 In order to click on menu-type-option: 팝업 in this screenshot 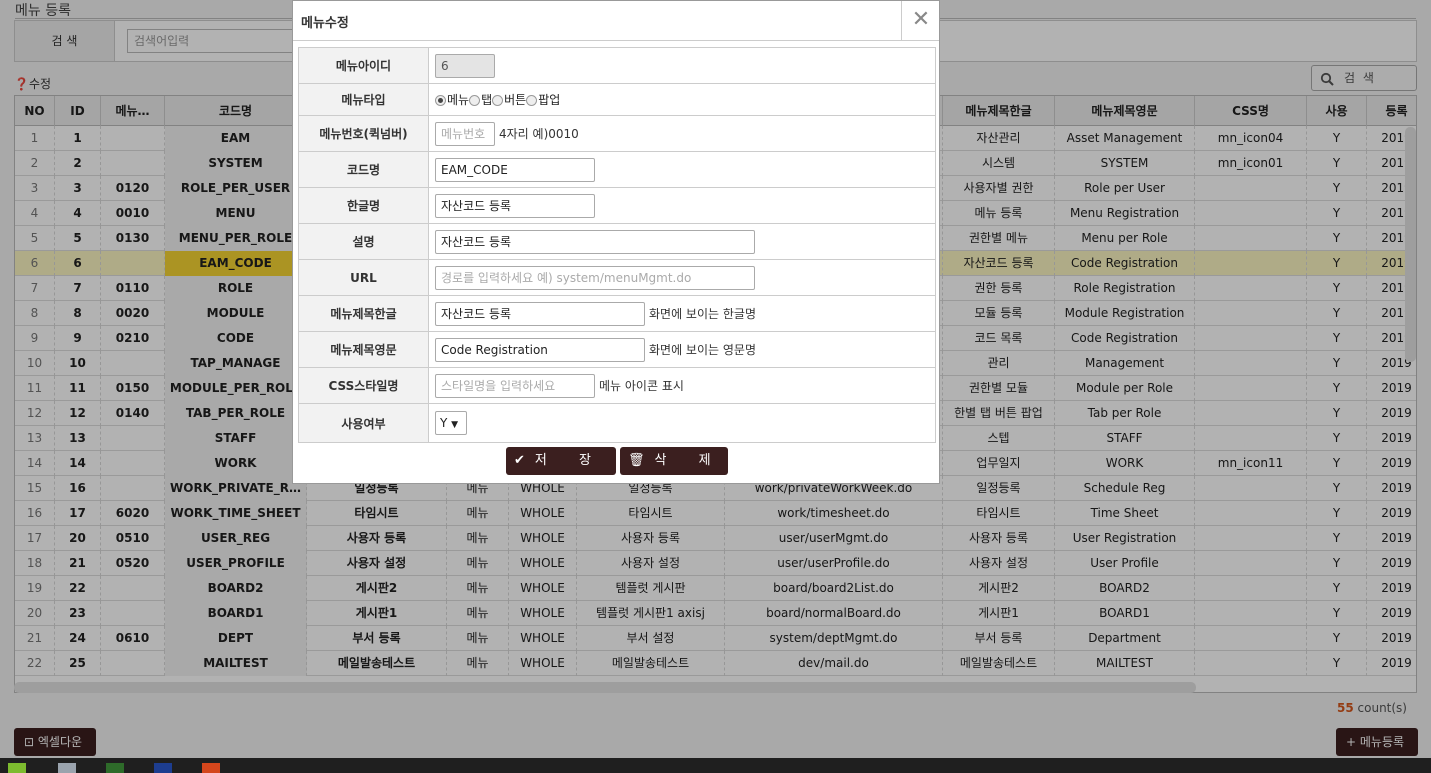, I will do `click(543, 99)`.